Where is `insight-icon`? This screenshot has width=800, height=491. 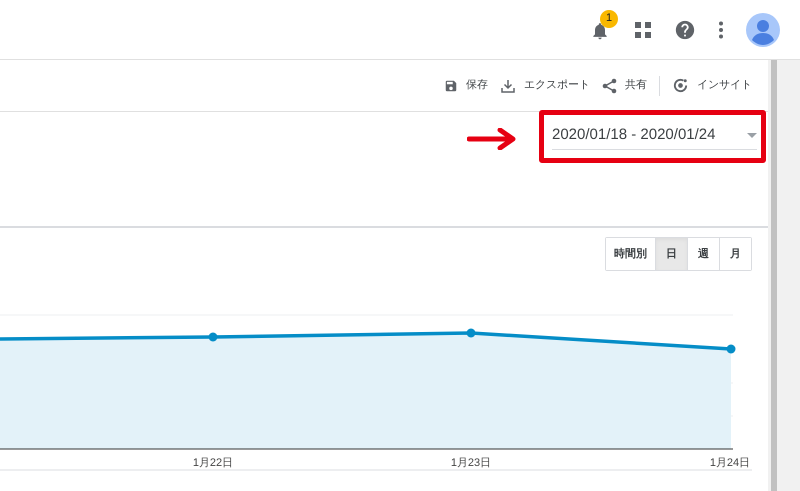 insight-icon is located at coordinates (680, 85).